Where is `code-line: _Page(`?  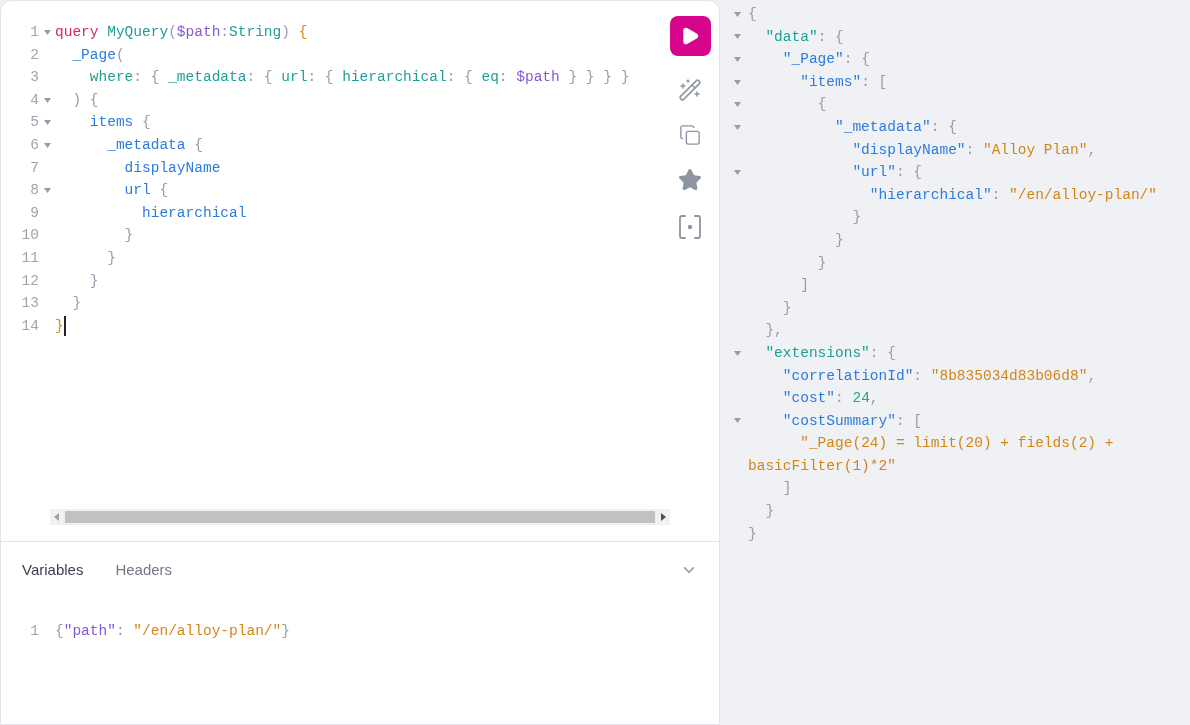 code-line: _Page( is located at coordinates (98, 55).